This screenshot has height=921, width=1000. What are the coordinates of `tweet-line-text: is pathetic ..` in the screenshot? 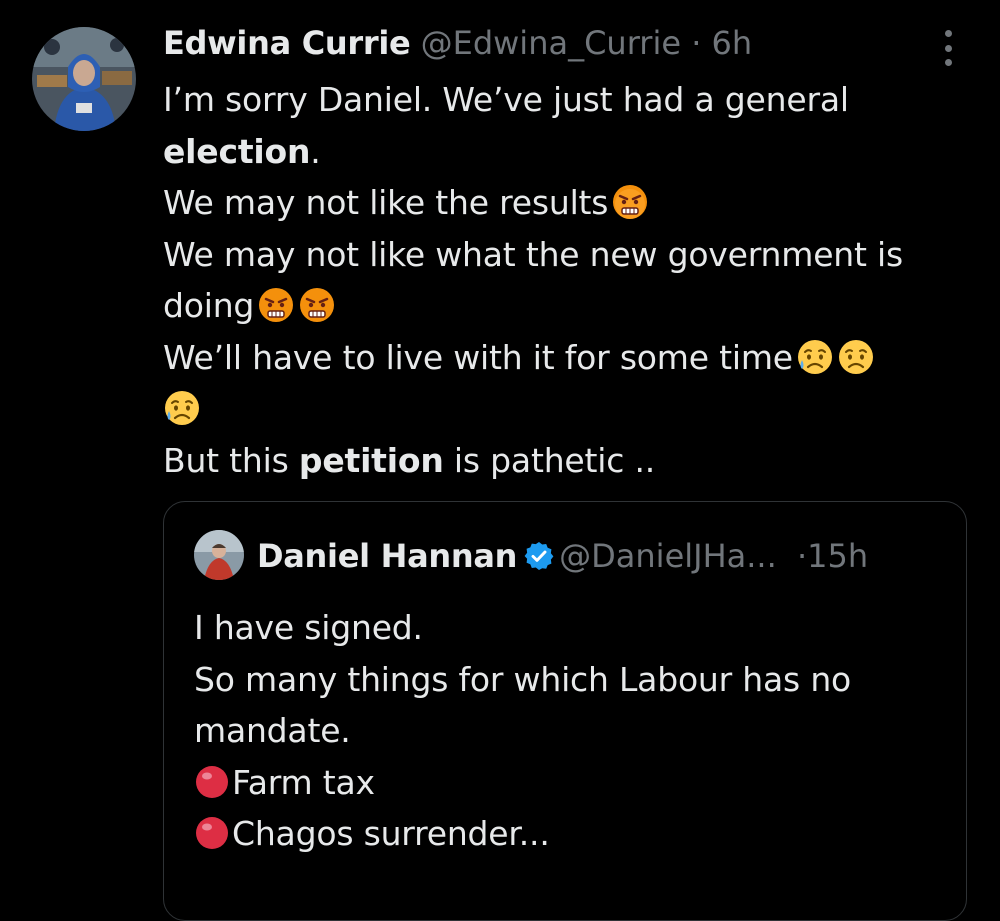 It's located at (549, 460).